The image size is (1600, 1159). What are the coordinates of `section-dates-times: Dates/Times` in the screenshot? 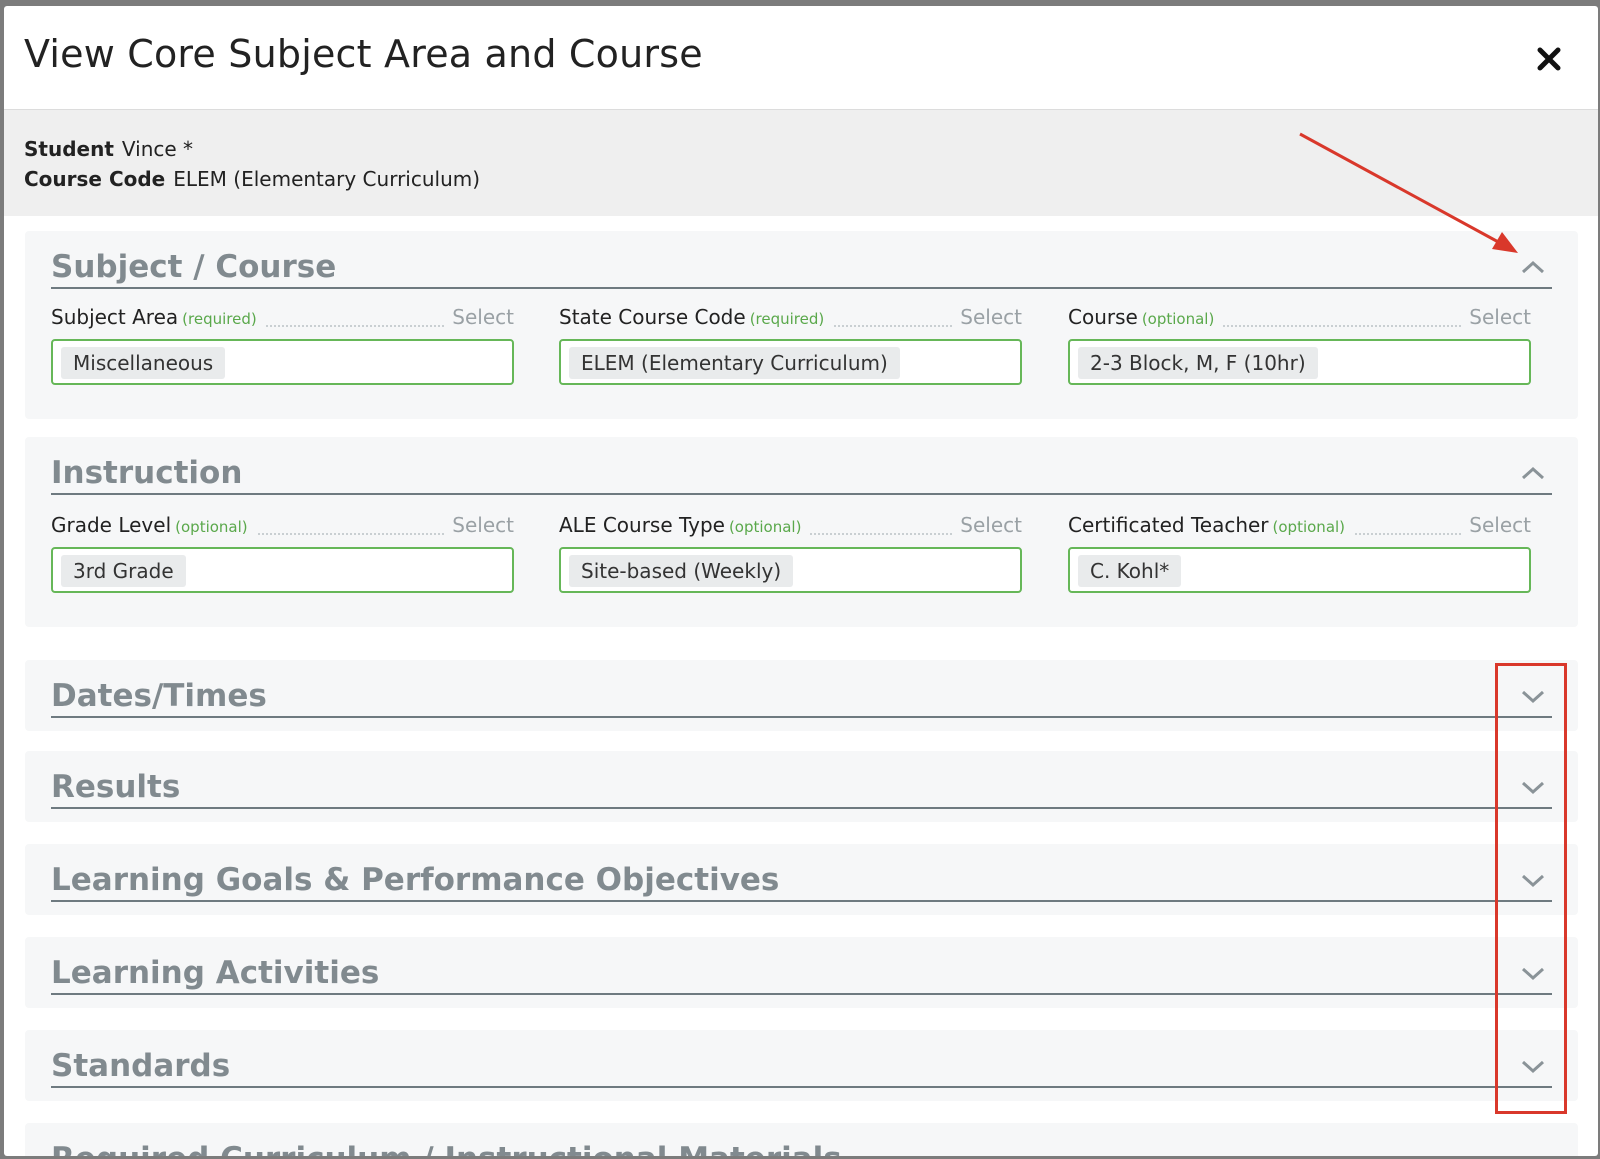 It's located at (801, 695).